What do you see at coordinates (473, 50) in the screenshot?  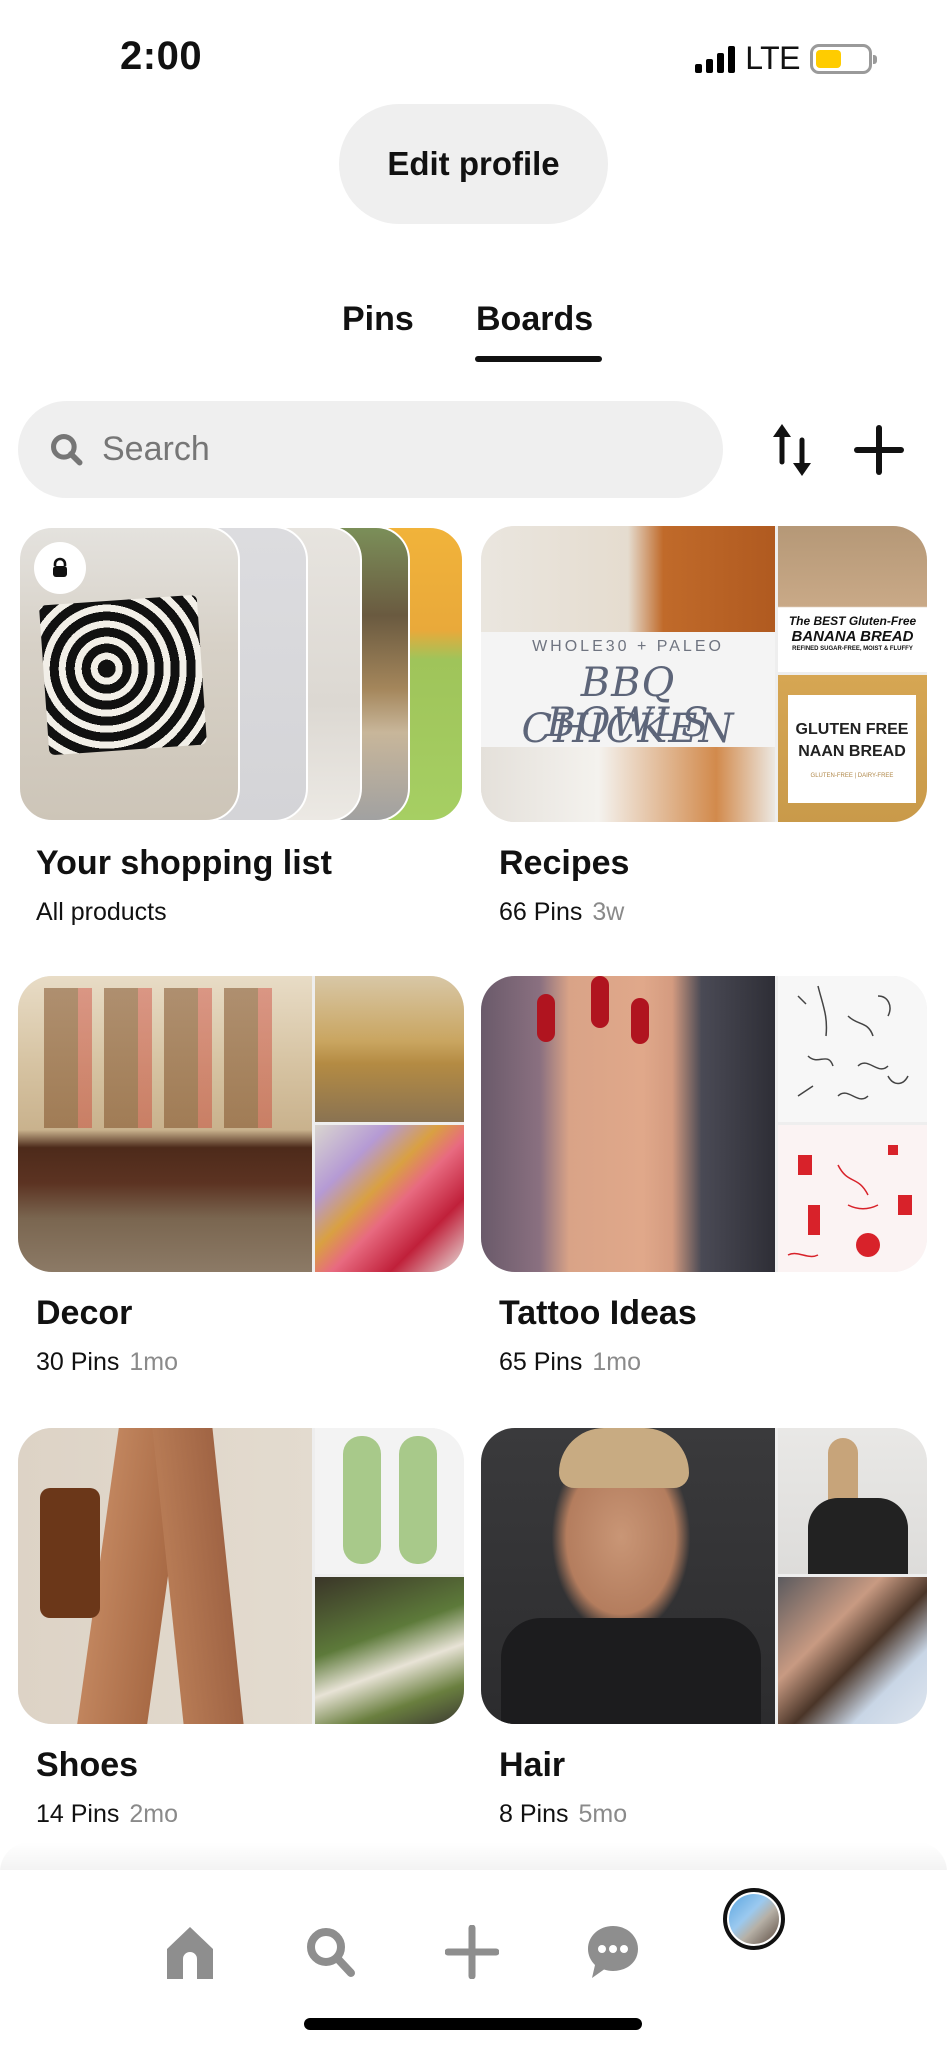 I see `status-bar: 2:00 LTE` at bounding box center [473, 50].